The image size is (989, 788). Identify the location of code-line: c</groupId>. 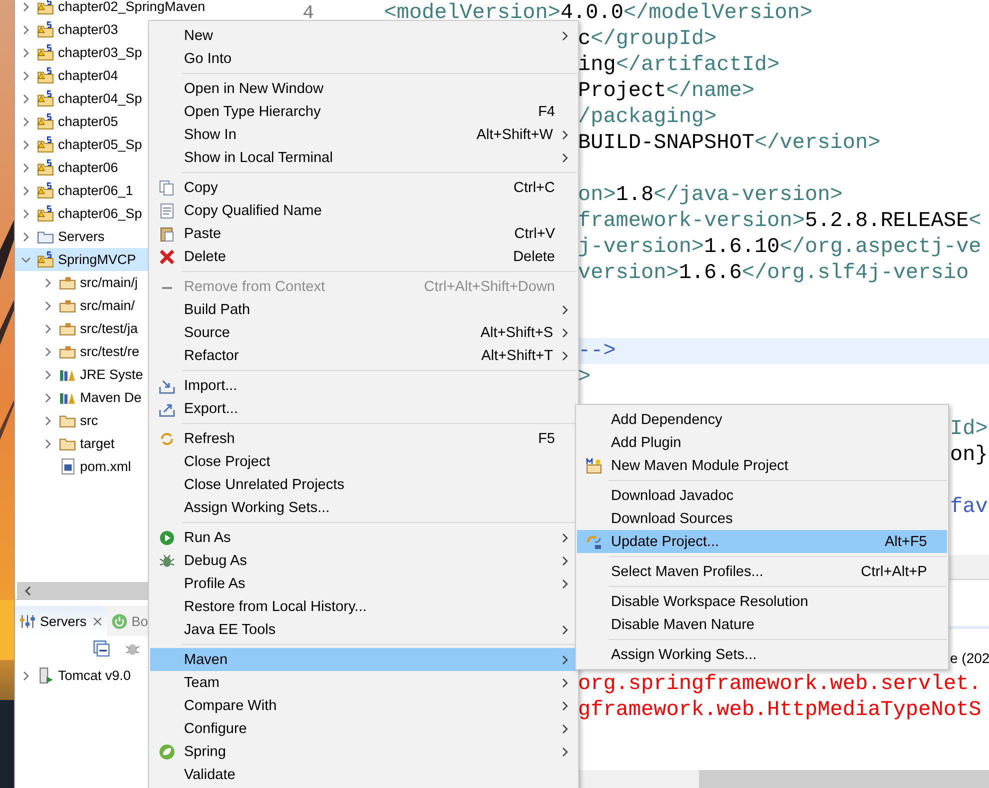
(647, 39).